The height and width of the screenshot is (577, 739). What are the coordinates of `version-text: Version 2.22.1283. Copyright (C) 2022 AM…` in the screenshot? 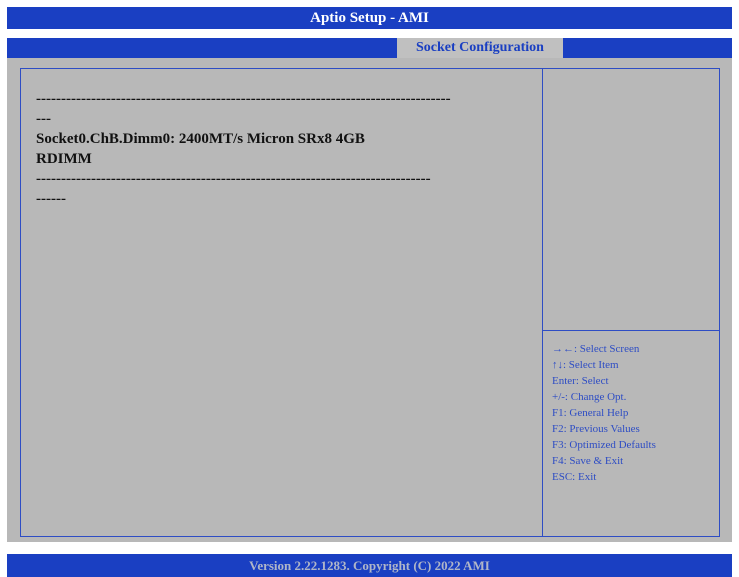 It's located at (369, 565).